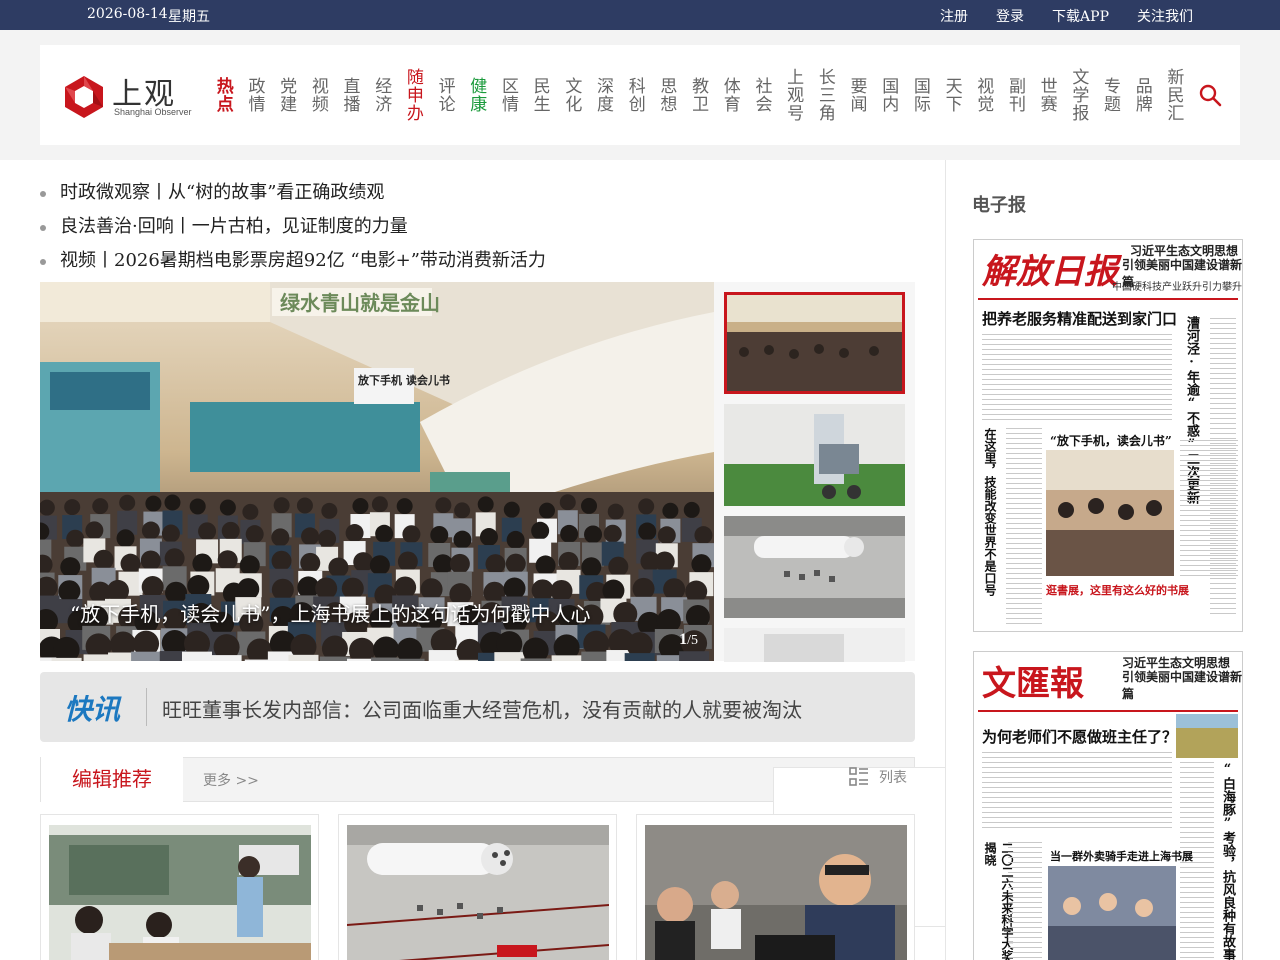  I want to click on nav-item-label: 世赛, so click(1046, 95).